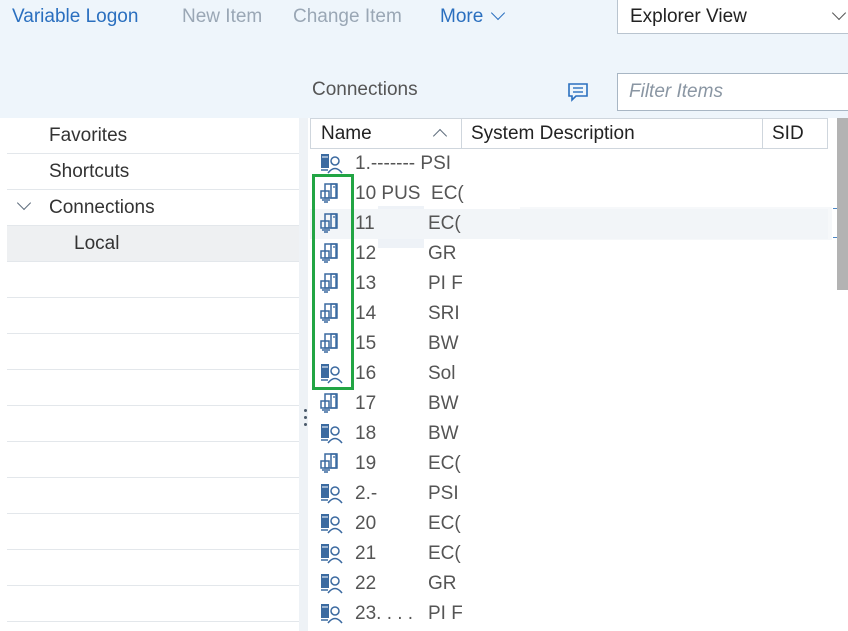 The width and height of the screenshot is (848, 631). What do you see at coordinates (403, 163) in the screenshot?
I see `connection-name: 1.------- PSI` at bounding box center [403, 163].